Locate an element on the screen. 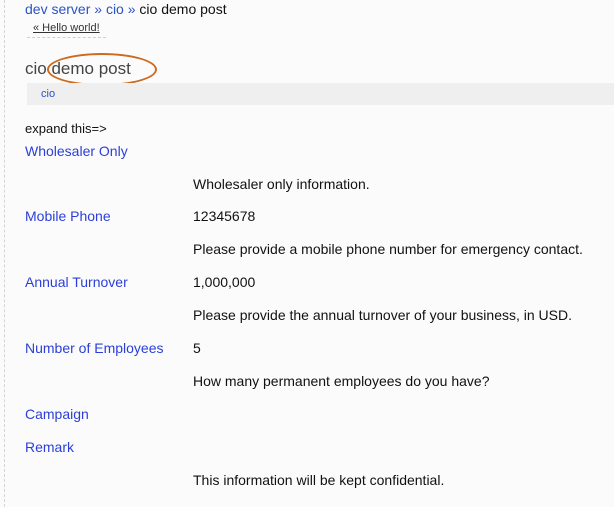 The height and width of the screenshot is (507, 614). category-bar: cio is located at coordinates (320, 94).